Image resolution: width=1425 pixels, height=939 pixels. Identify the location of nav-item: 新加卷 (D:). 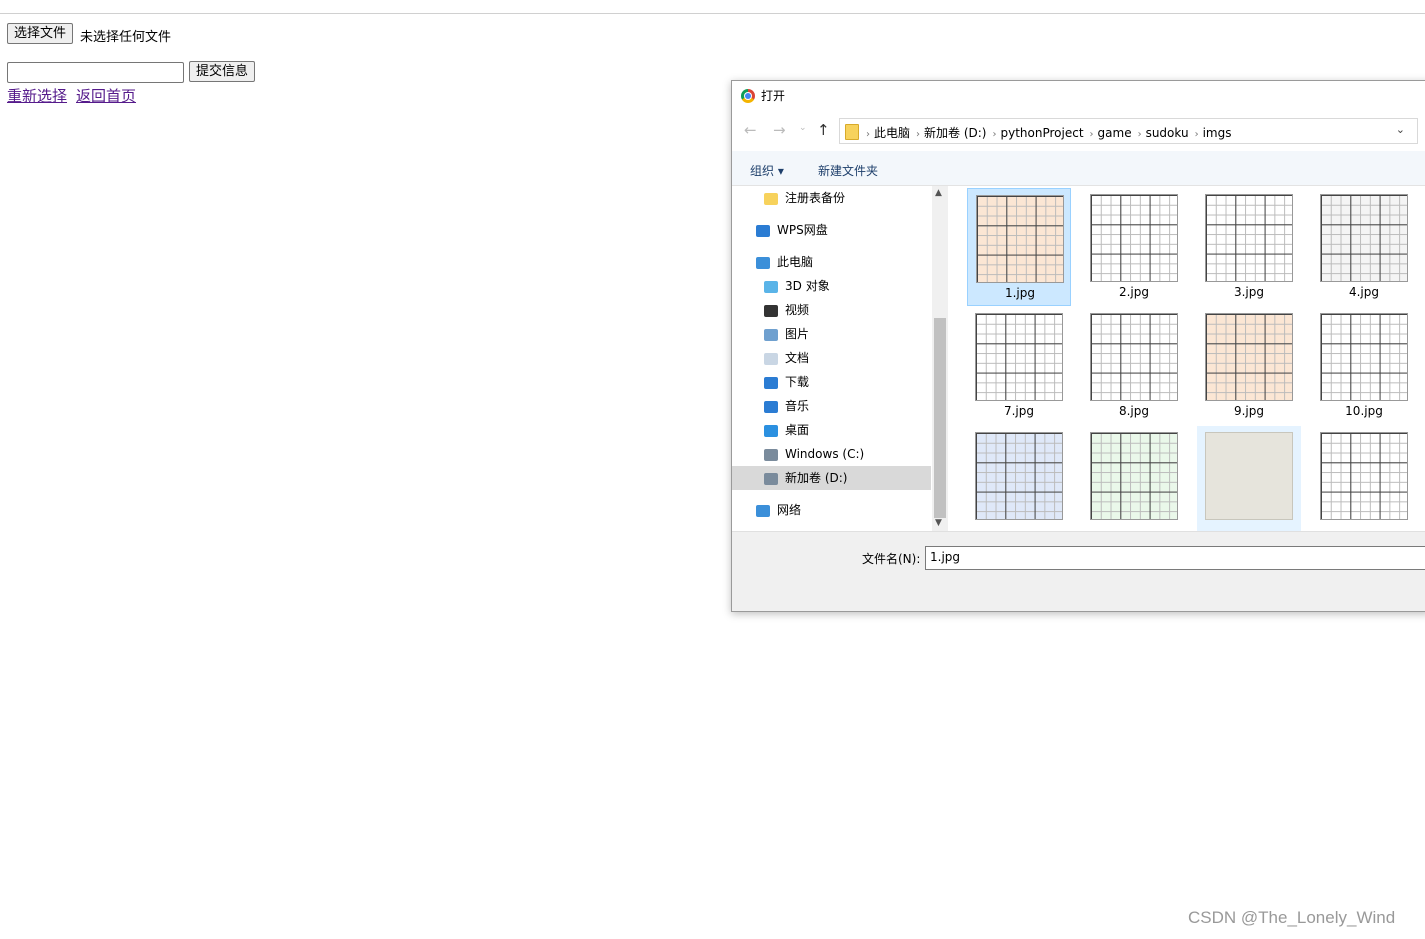
(805, 478).